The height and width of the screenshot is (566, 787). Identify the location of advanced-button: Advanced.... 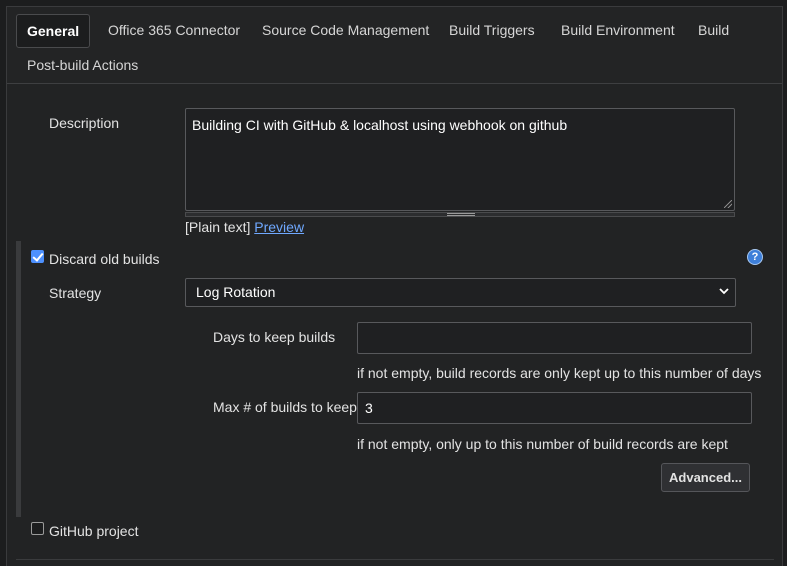
(705, 477).